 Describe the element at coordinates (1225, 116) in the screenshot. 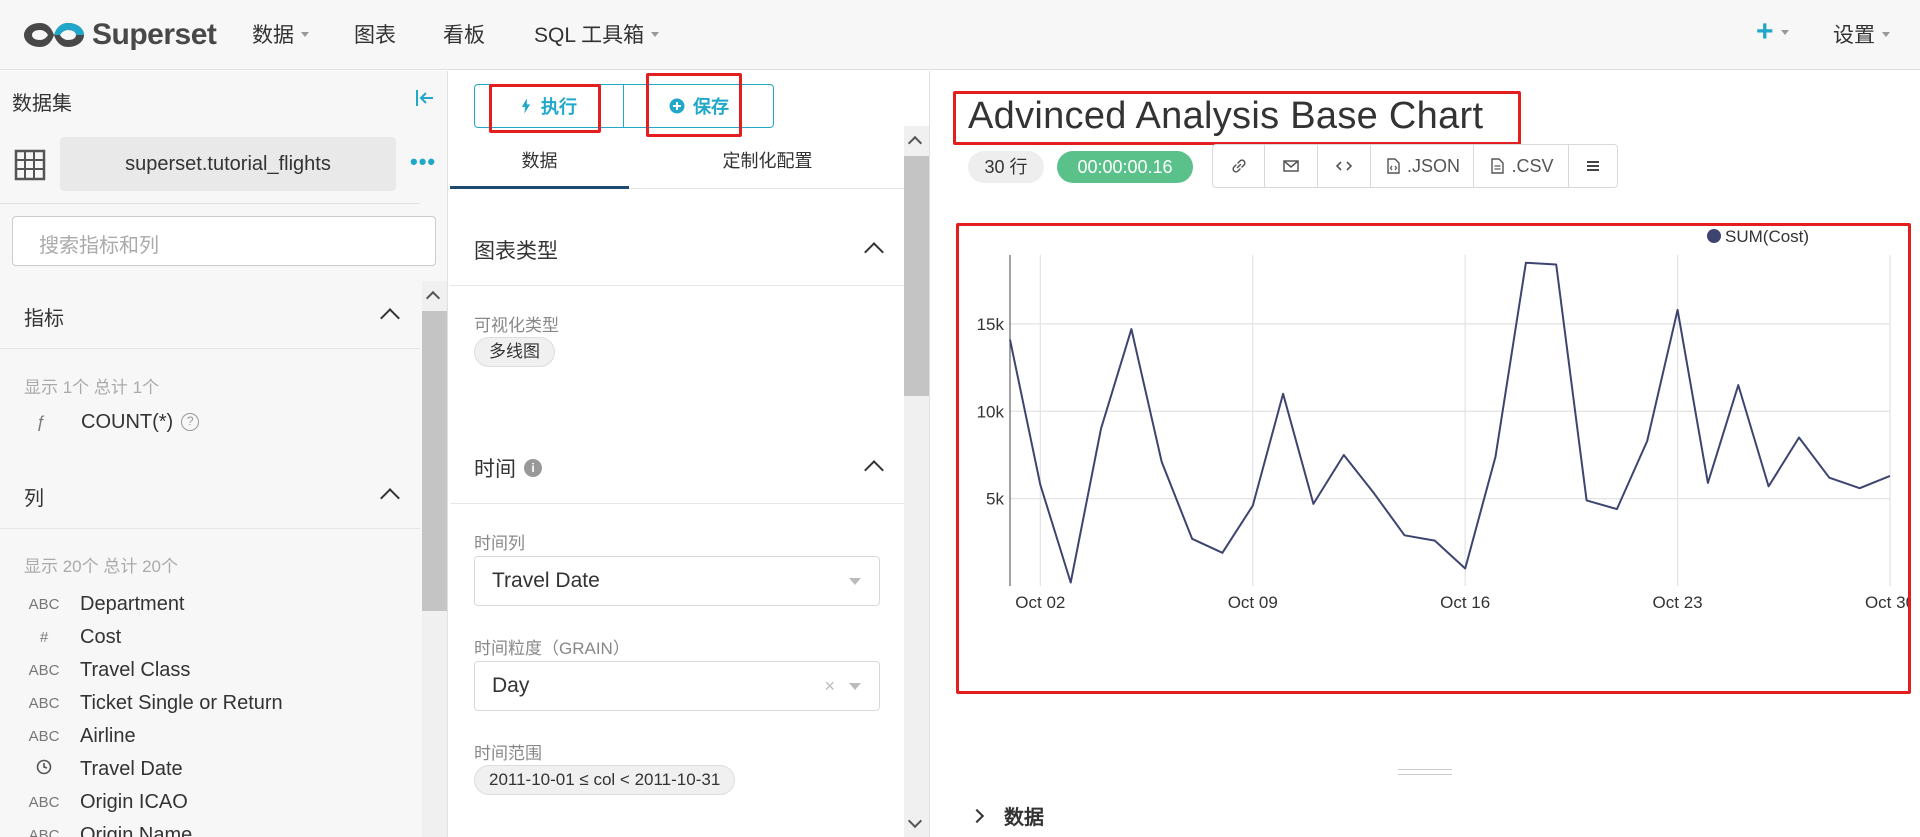

I see `chart-title: Advinced Analysis Base Chart` at that location.